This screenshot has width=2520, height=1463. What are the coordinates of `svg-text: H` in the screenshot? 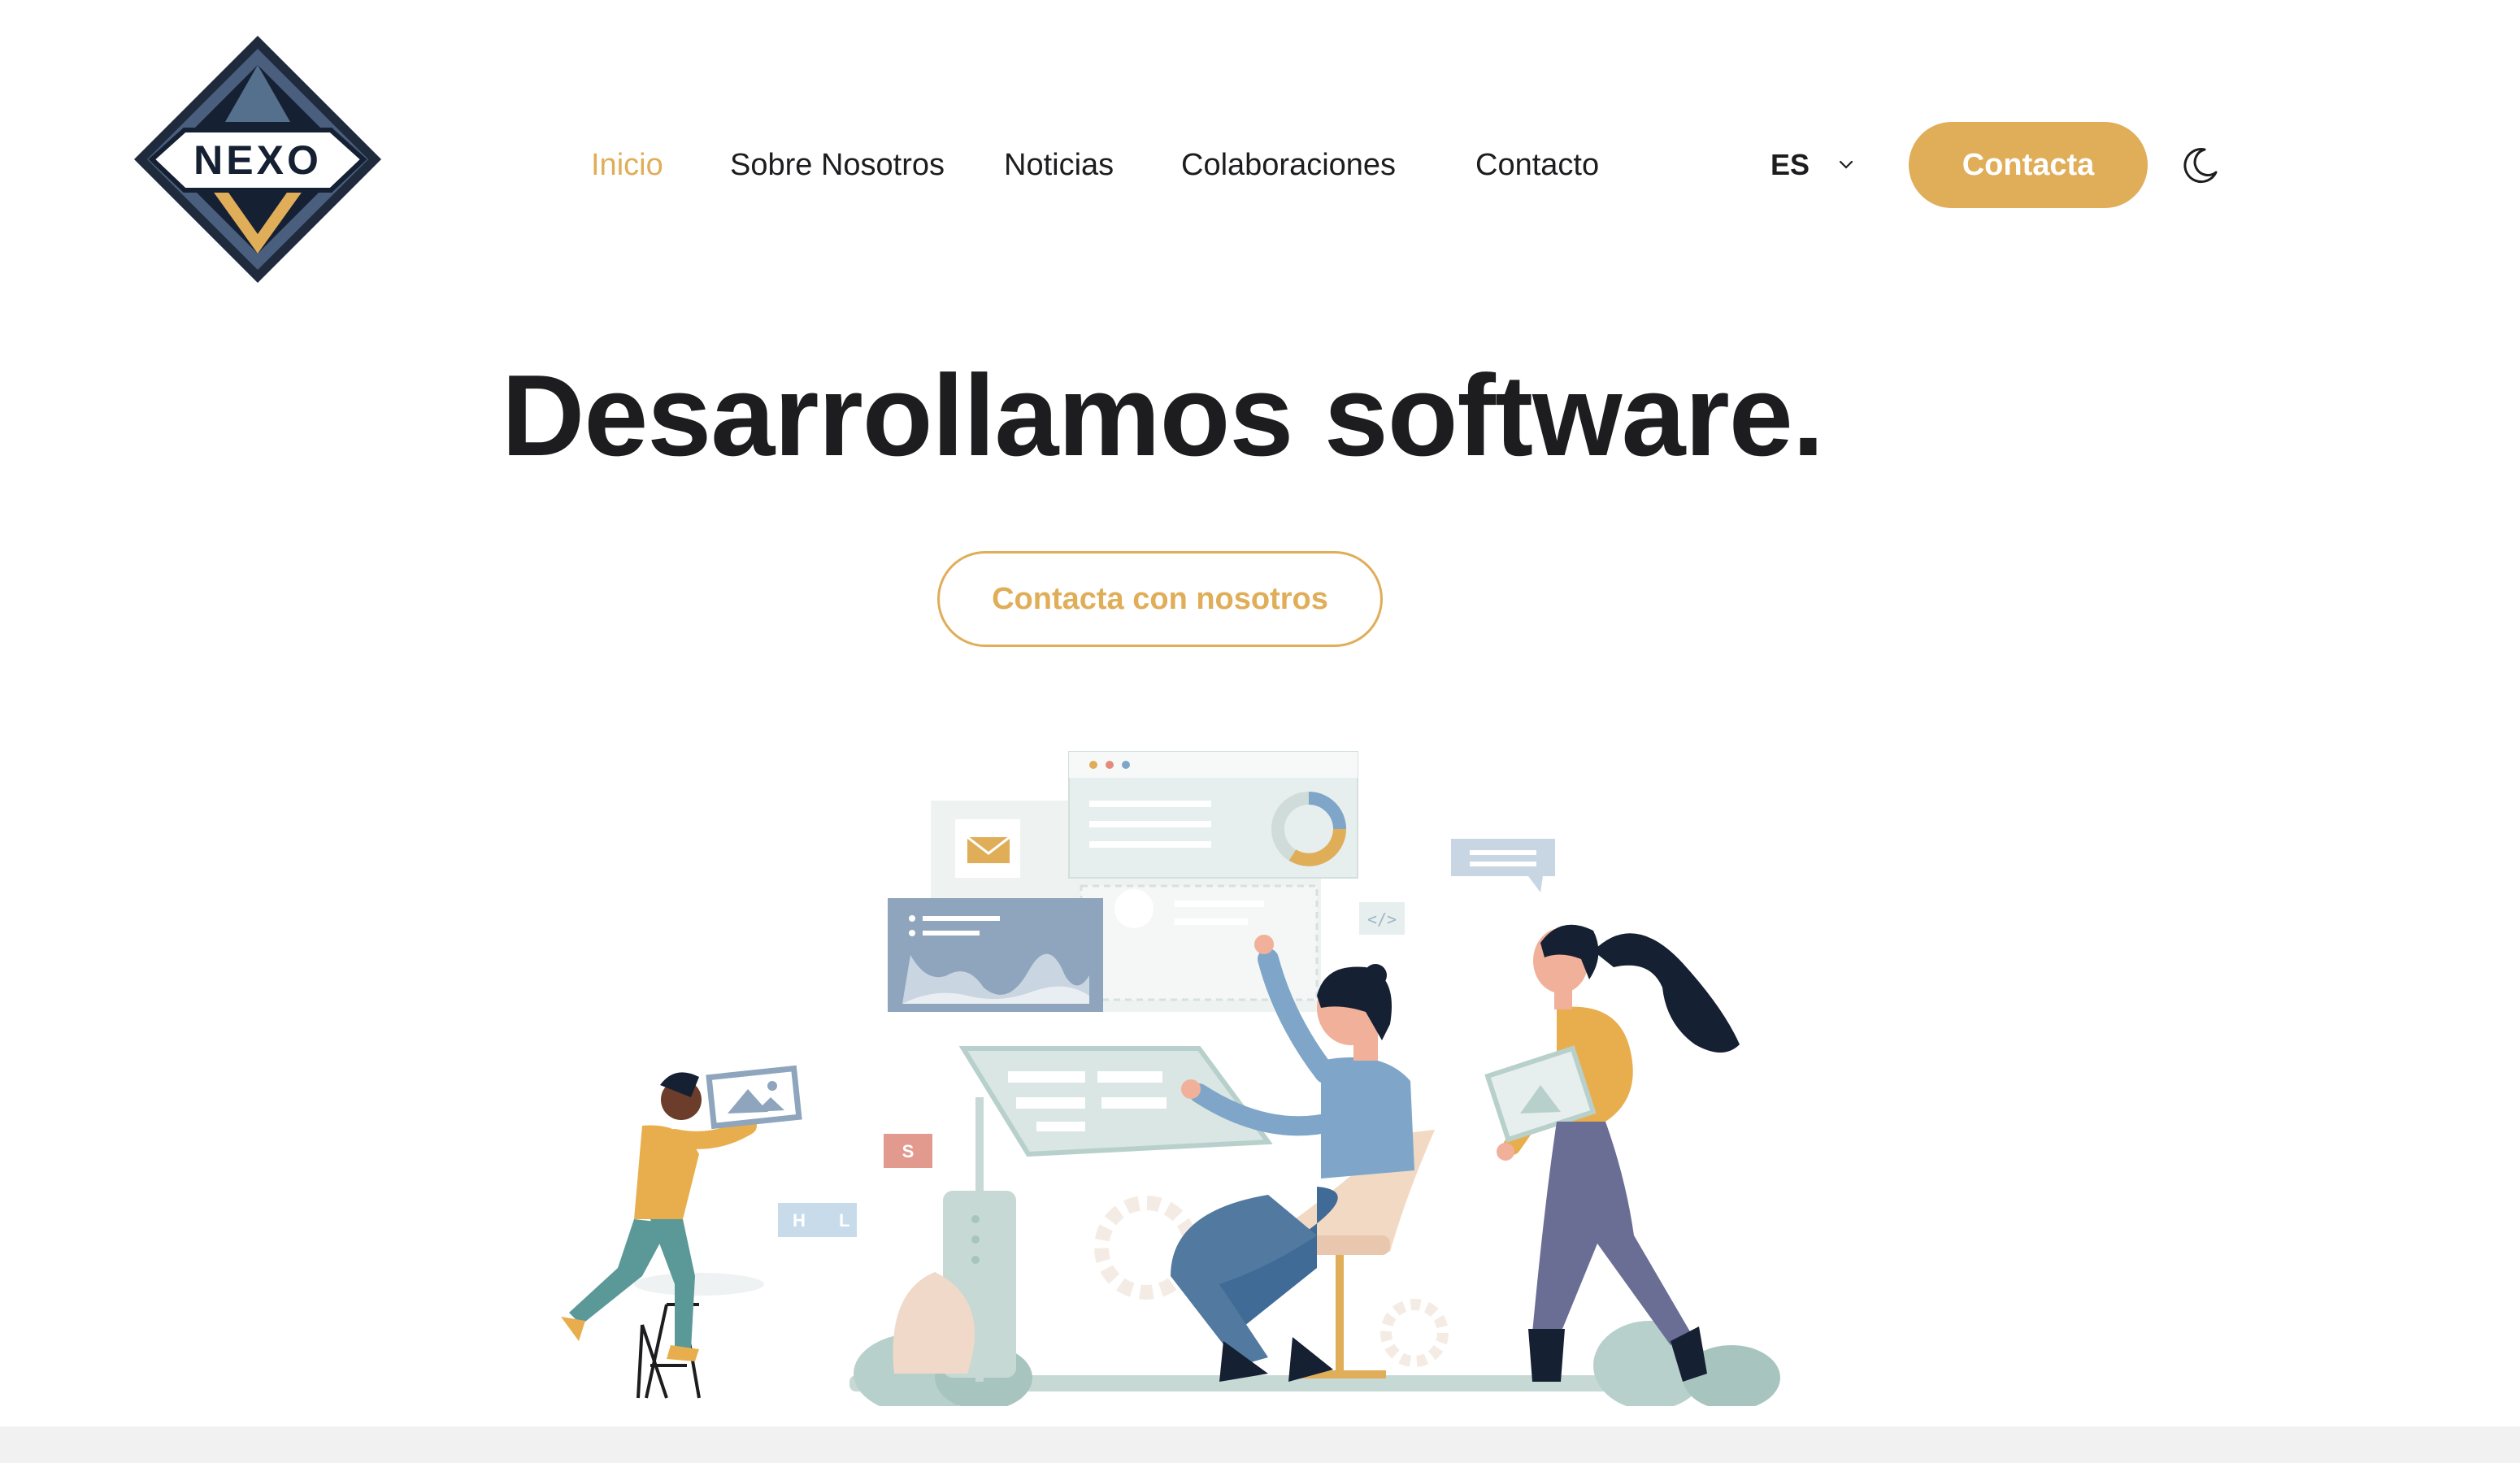 It's located at (799, 1220).